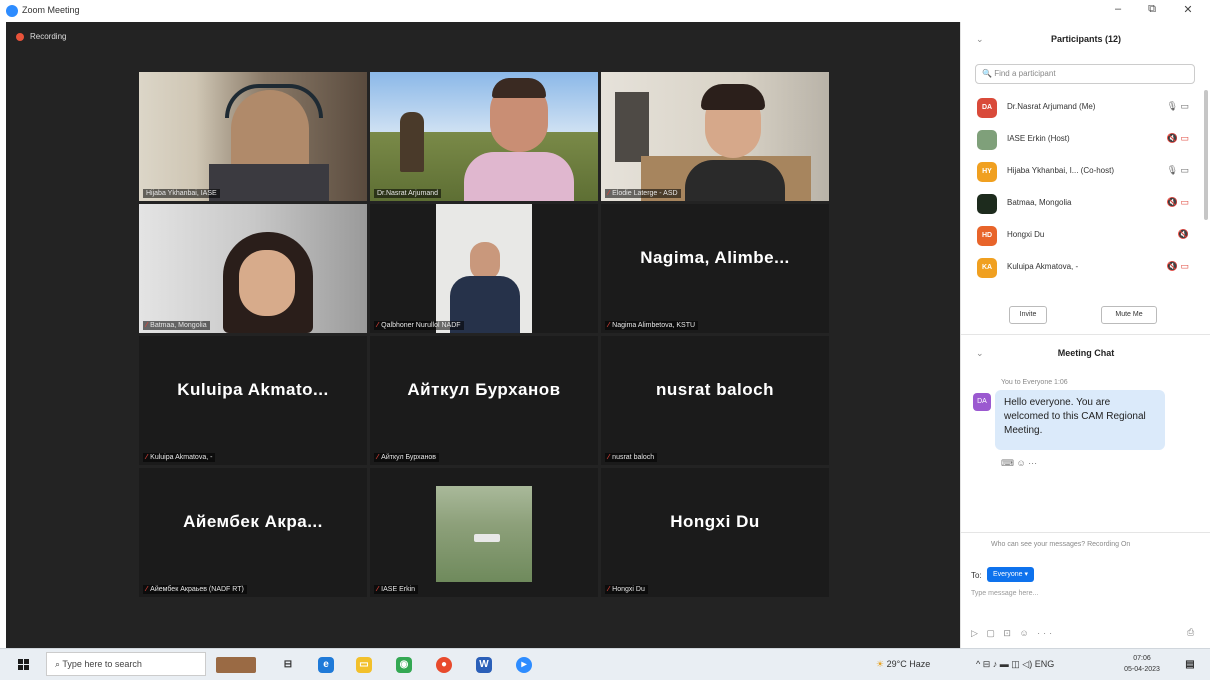 The width and height of the screenshot is (1210, 680). Describe the element at coordinates (1034, 382) in the screenshot. I see `message-sender: You to Everyone 1:06` at that location.